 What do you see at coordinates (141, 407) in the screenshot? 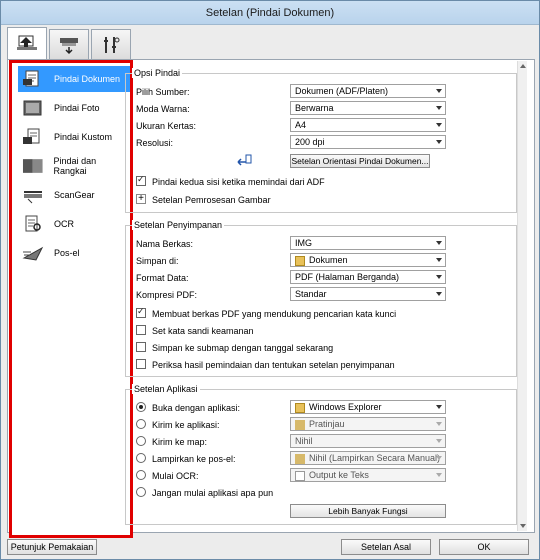
I see `open-app-radio` at bounding box center [141, 407].